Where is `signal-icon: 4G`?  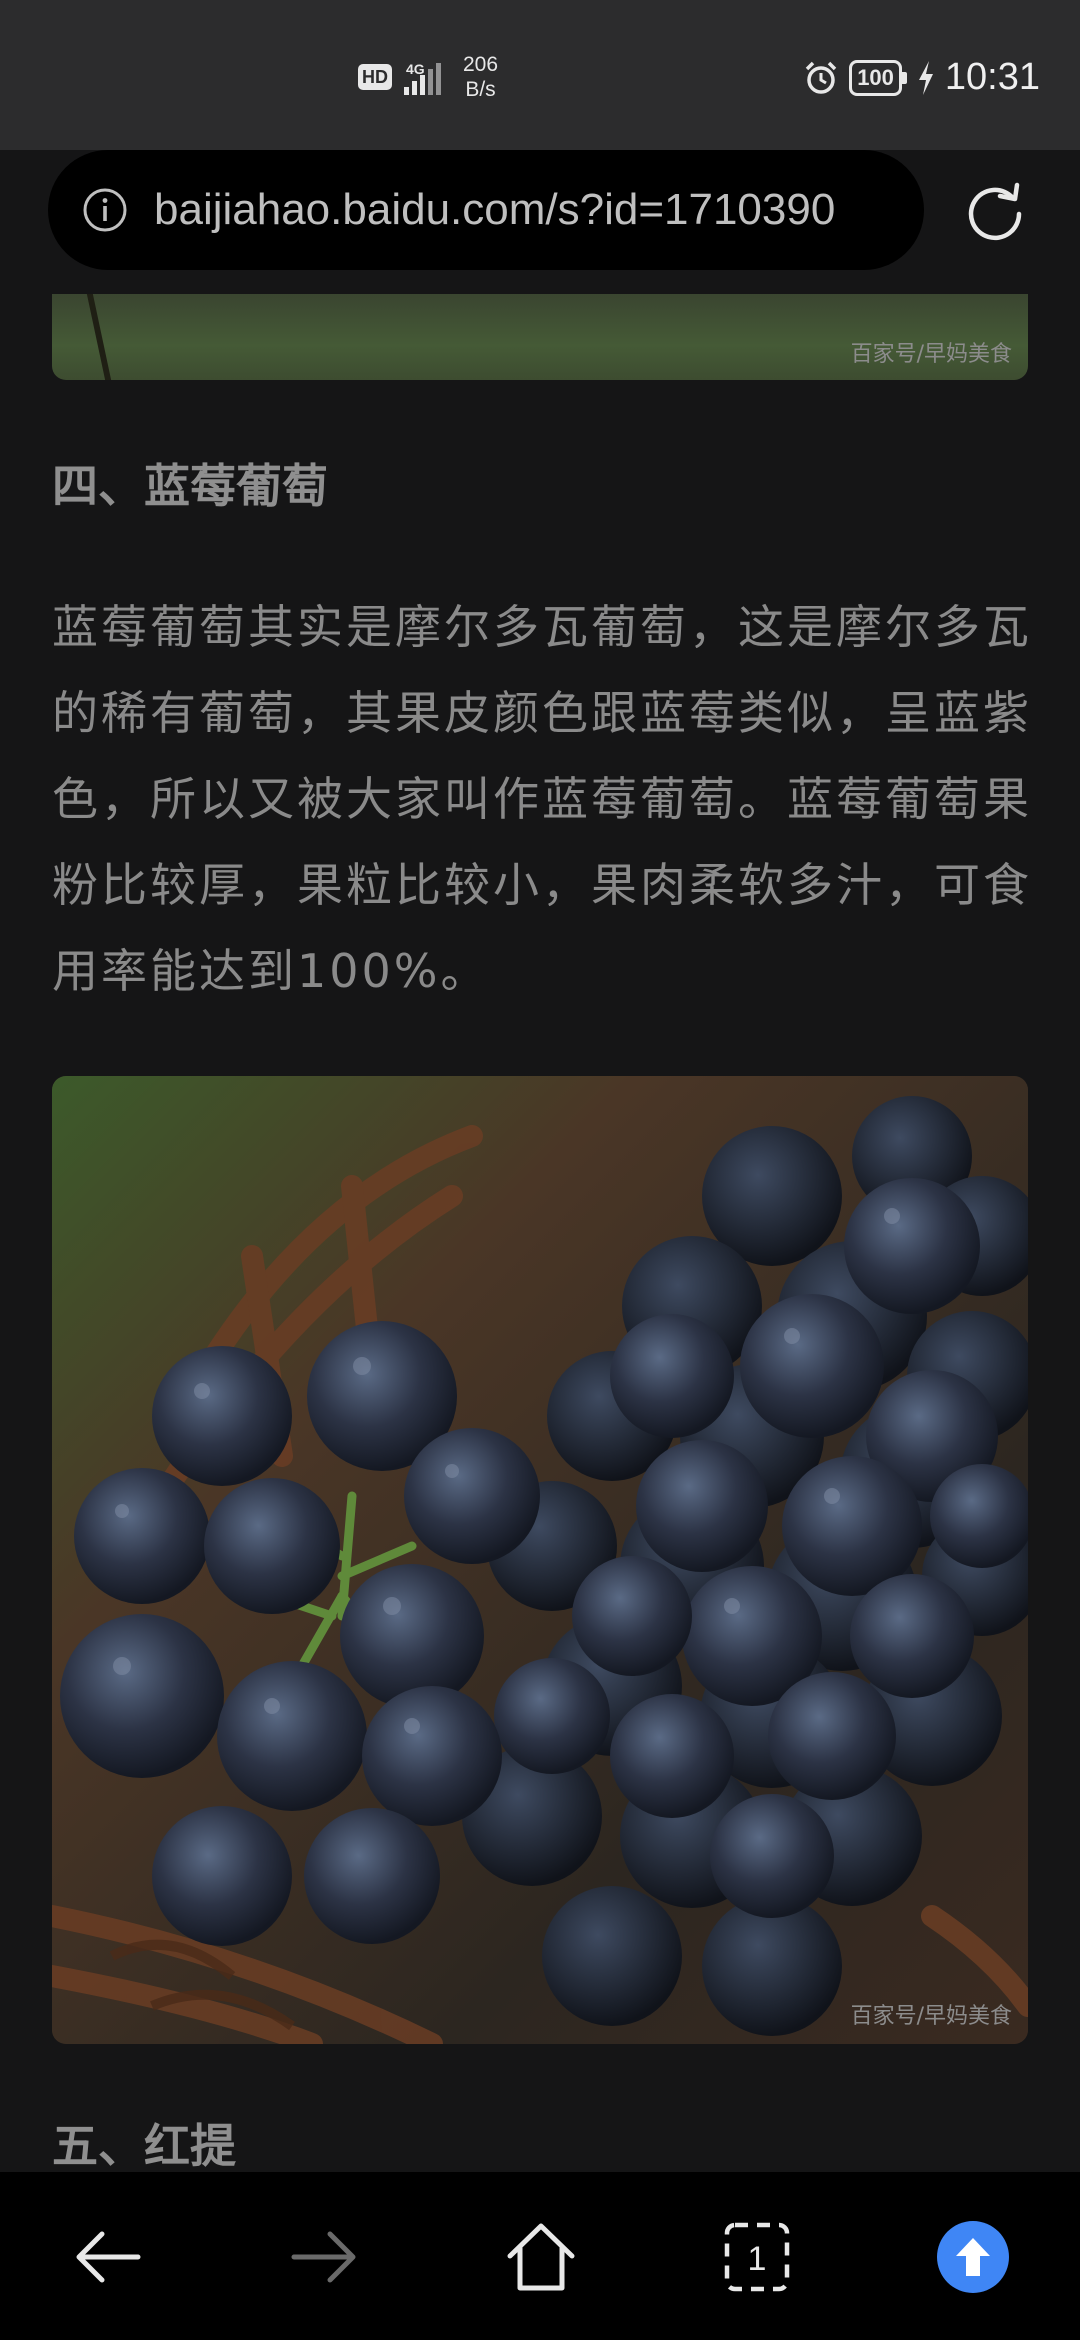 signal-icon: 4G is located at coordinates (421, 77).